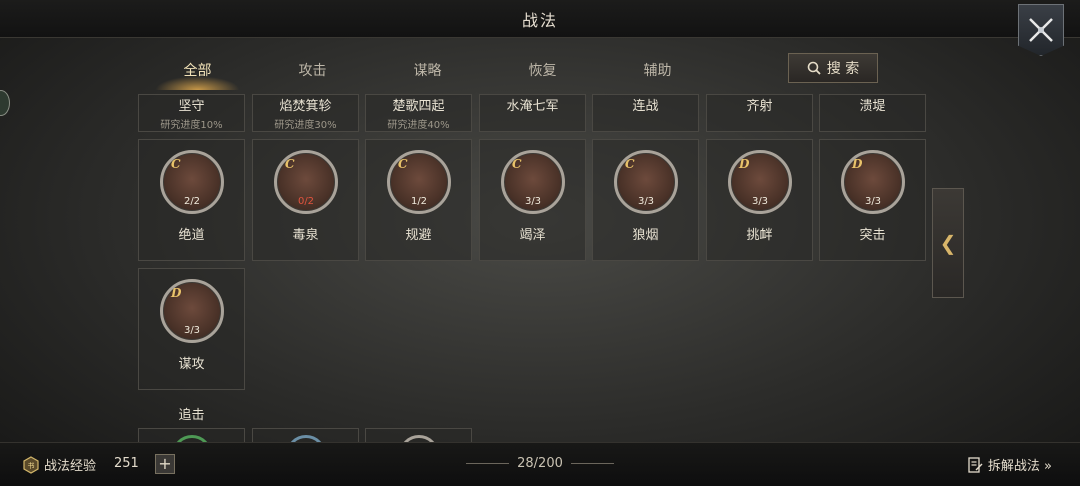 This screenshot has height=486, width=1080. Describe the element at coordinates (843, 69) in the screenshot. I see `search-label: 搜 索` at that location.